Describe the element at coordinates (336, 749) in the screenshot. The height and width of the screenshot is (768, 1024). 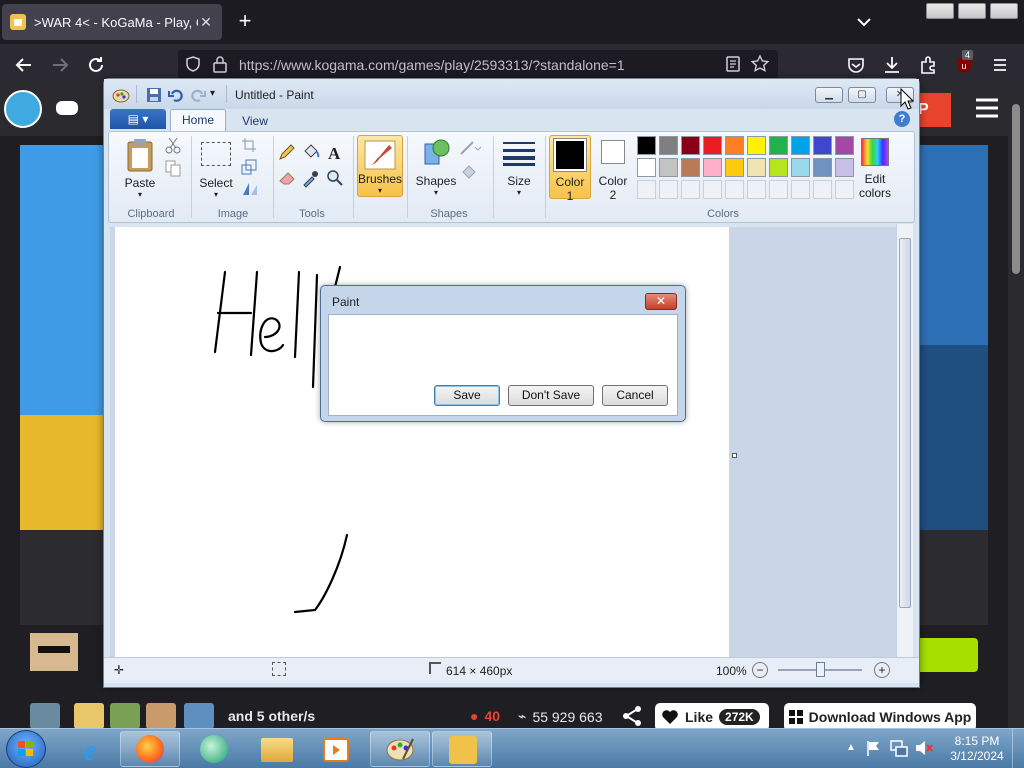
I see `media-player-app` at that location.